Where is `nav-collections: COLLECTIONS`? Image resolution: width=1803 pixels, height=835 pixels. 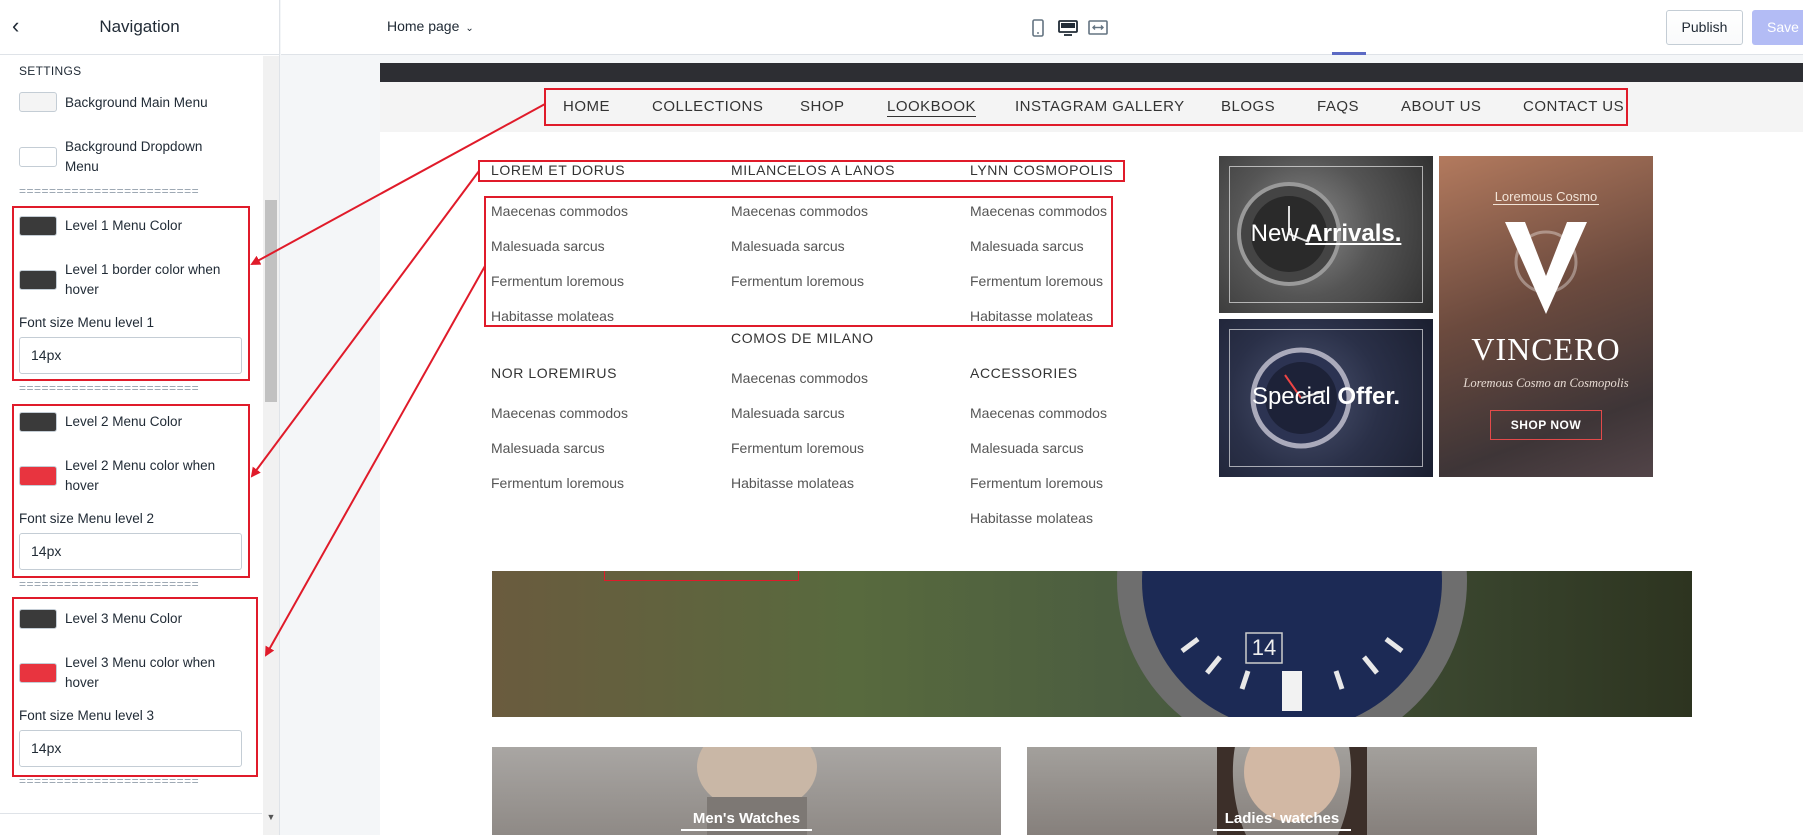
nav-collections: COLLECTIONS is located at coordinates (707, 106).